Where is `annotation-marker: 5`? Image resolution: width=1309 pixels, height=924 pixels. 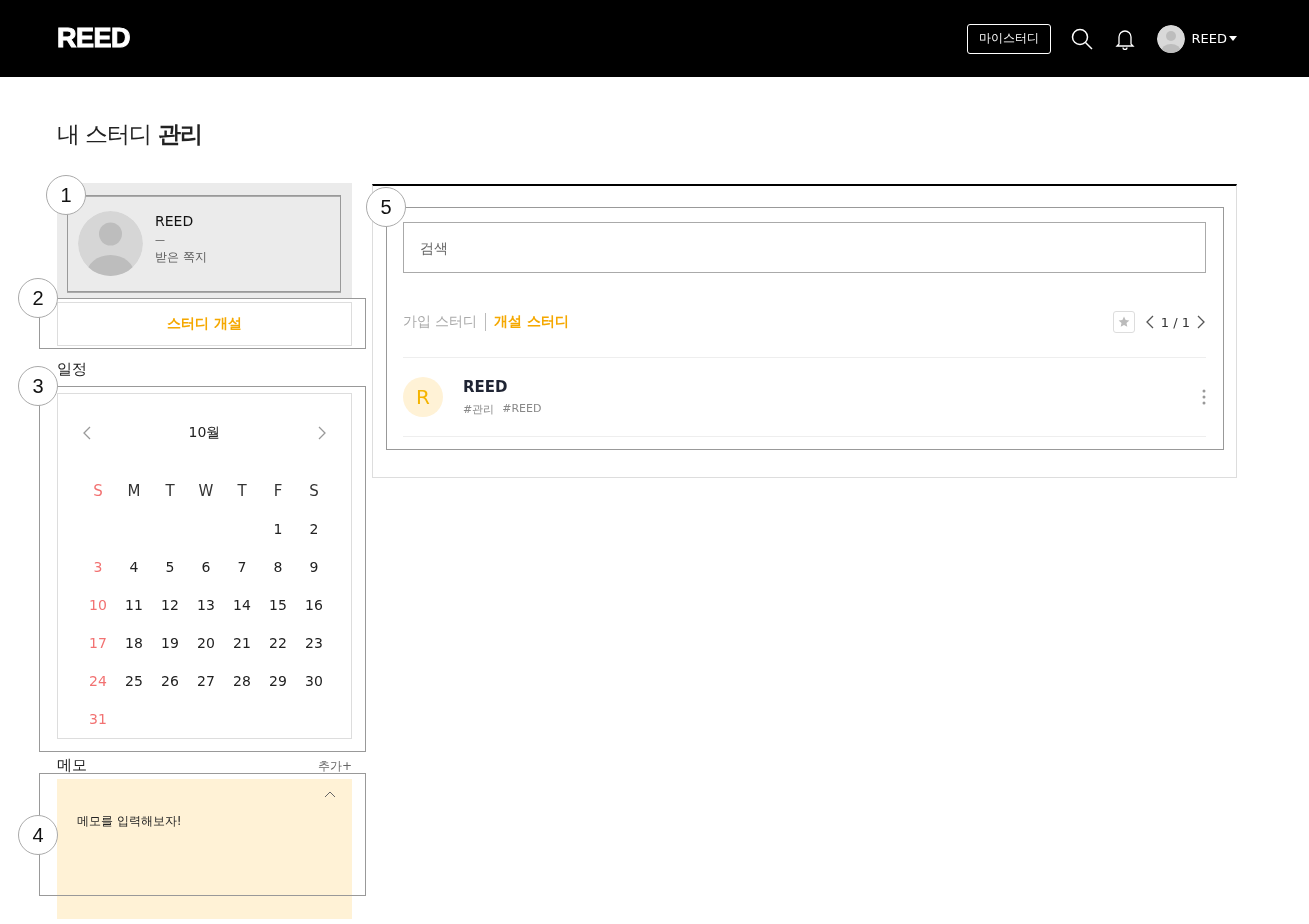 annotation-marker: 5 is located at coordinates (386, 207).